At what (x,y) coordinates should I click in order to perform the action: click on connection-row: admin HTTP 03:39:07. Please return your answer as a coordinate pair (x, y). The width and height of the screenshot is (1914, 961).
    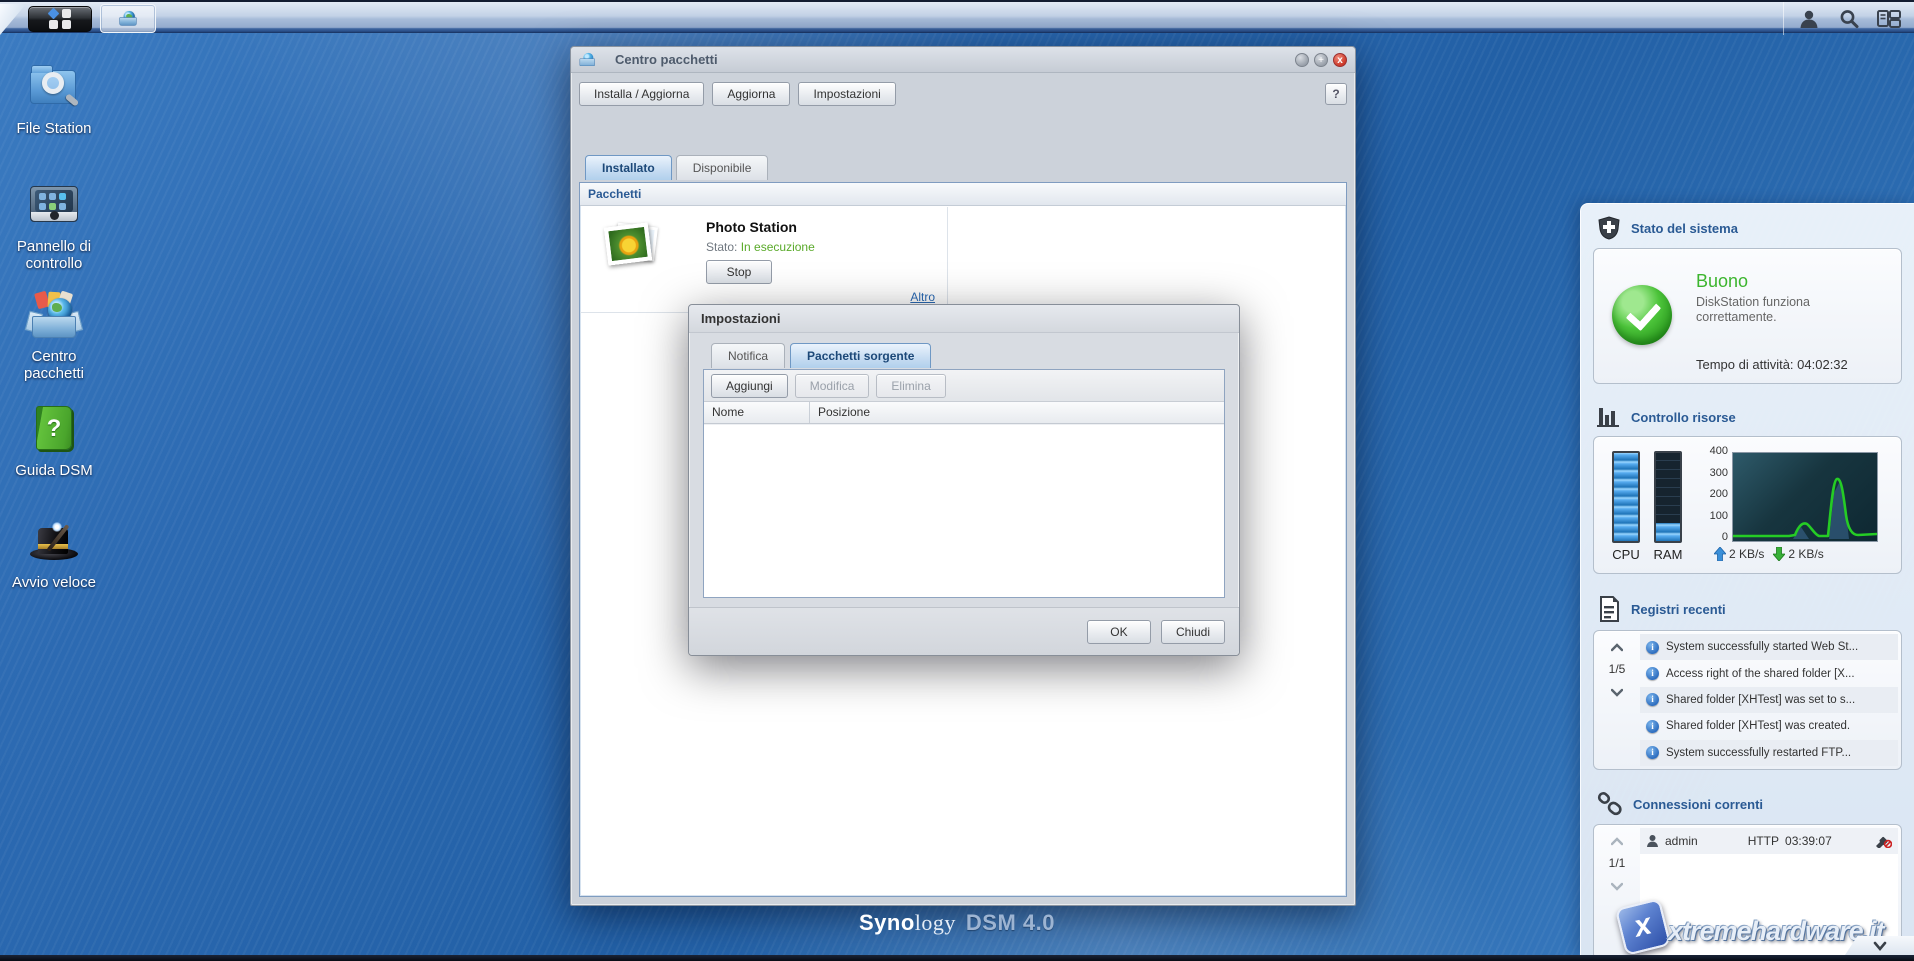
    Looking at the image, I should click on (1769, 841).